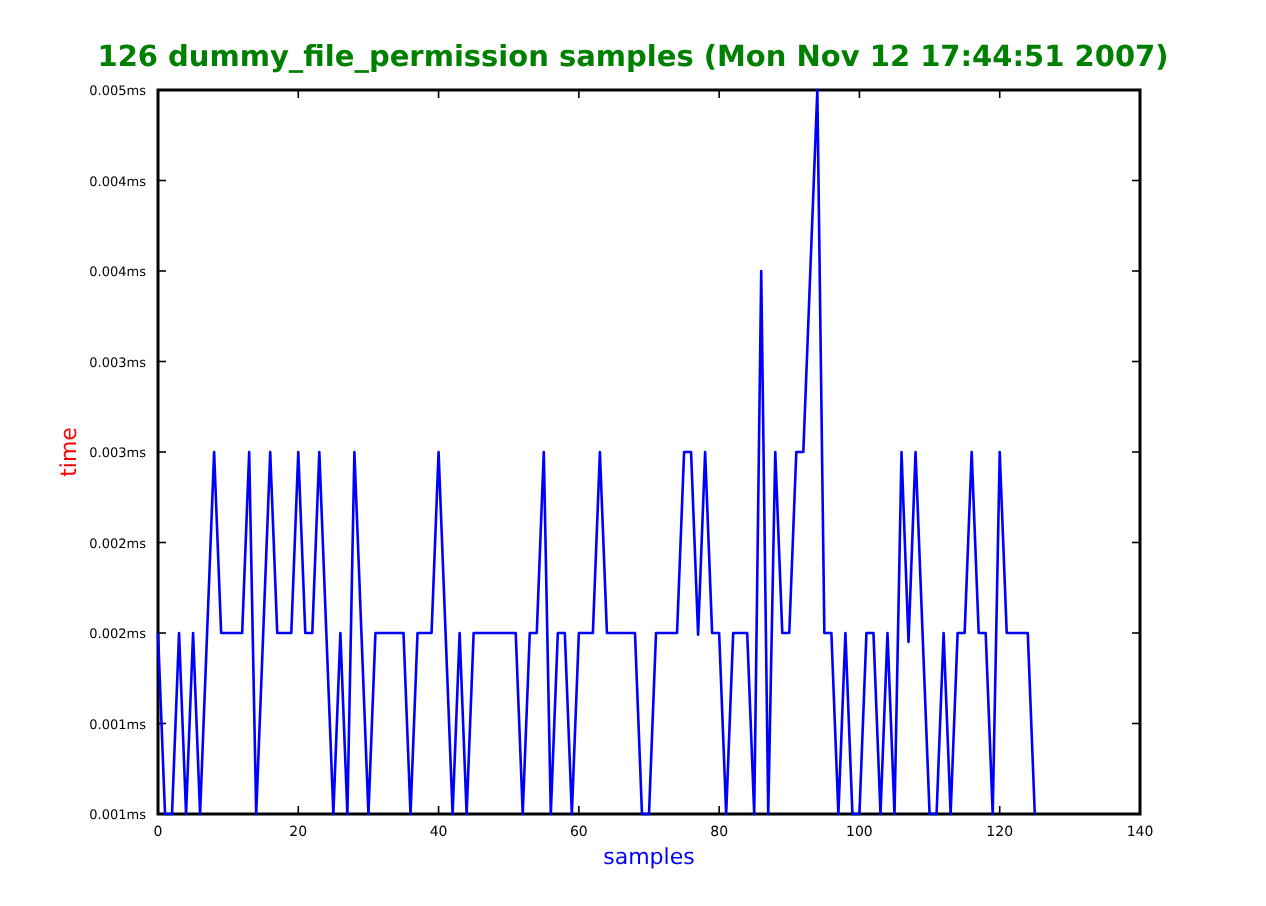 This screenshot has height=906, width=1266. Describe the element at coordinates (633, 58) in the screenshot. I see `chart-title: 126 dummy_file_permission samples (Mon Nov 12 17:44:51 2007)` at that location.